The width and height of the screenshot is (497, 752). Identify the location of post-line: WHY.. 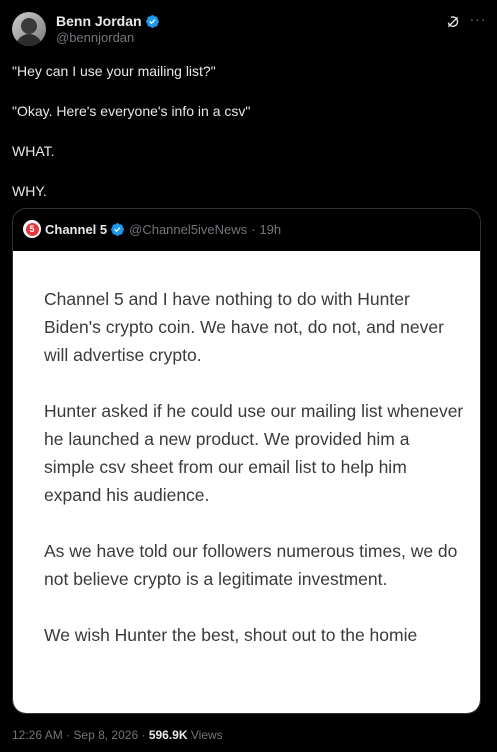
(29, 191).